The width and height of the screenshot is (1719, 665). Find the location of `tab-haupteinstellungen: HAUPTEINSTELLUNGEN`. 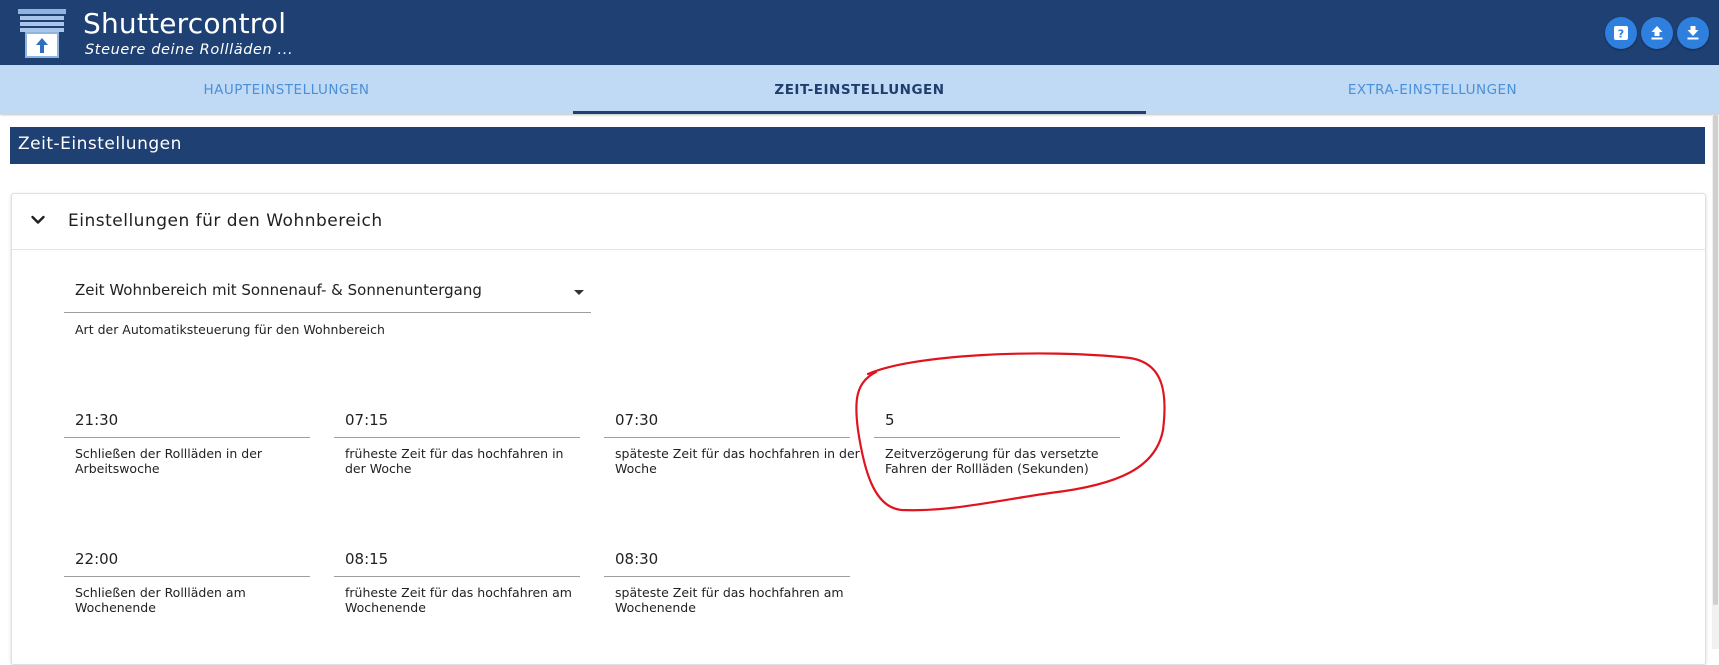

tab-haupteinstellungen: HAUPTEINSTELLUNGEN is located at coordinates (286, 89).